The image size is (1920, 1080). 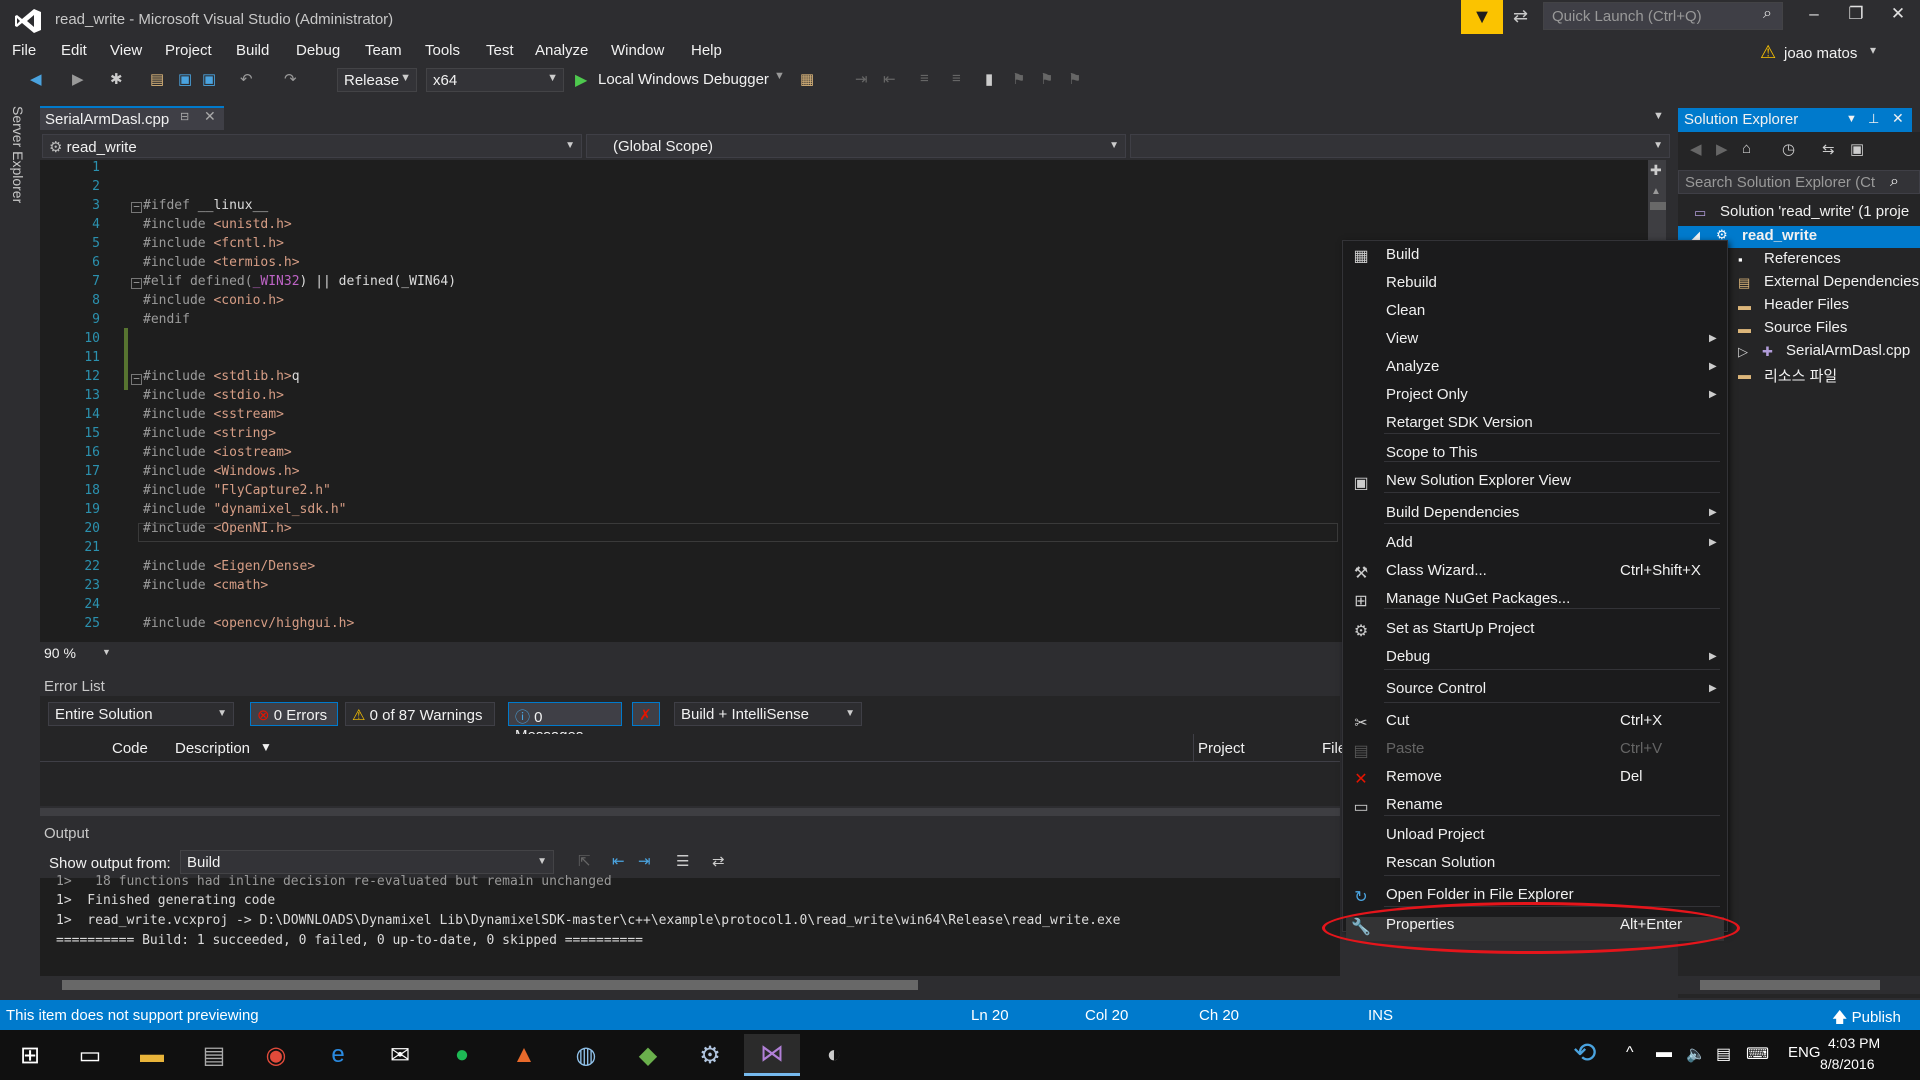 I want to click on project-nav-select: ⚙ read_write ▼, so click(x=312, y=146).